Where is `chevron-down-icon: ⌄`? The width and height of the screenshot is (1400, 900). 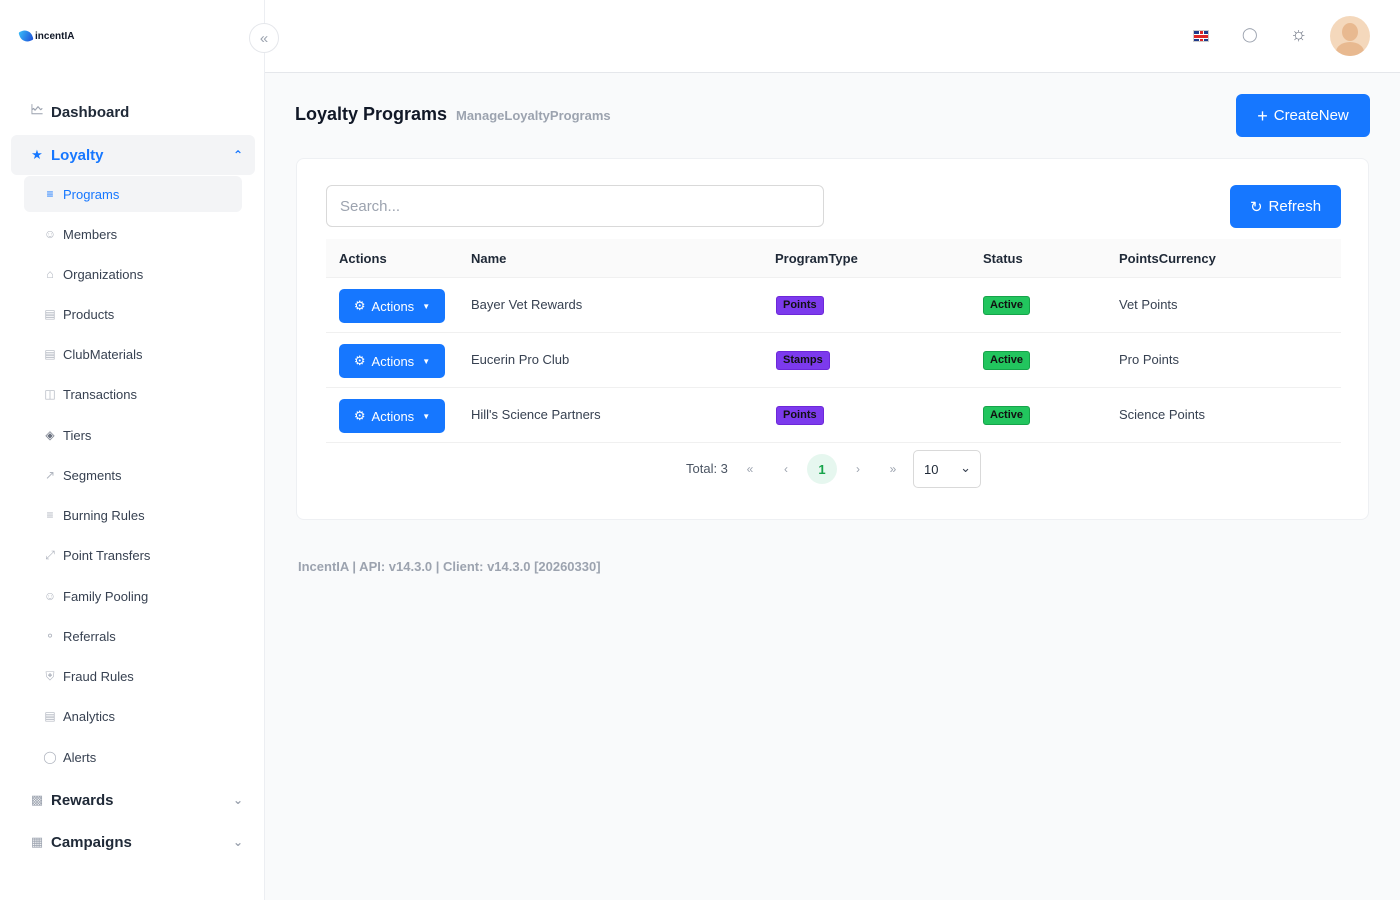 chevron-down-icon: ⌄ is located at coordinates (237, 800).